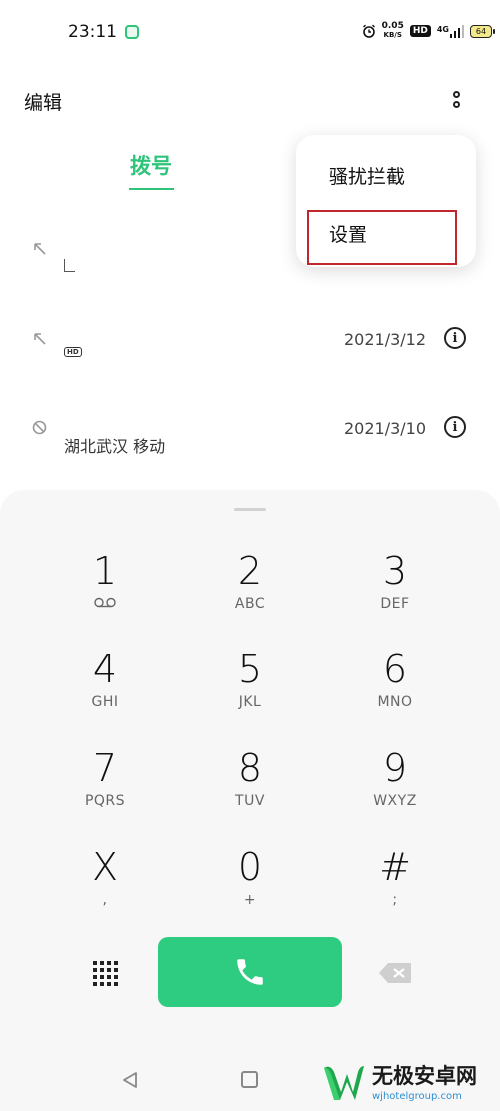  What do you see at coordinates (130, 1080) in the screenshot?
I see `back-icon` at bounding box center [130, 1080].